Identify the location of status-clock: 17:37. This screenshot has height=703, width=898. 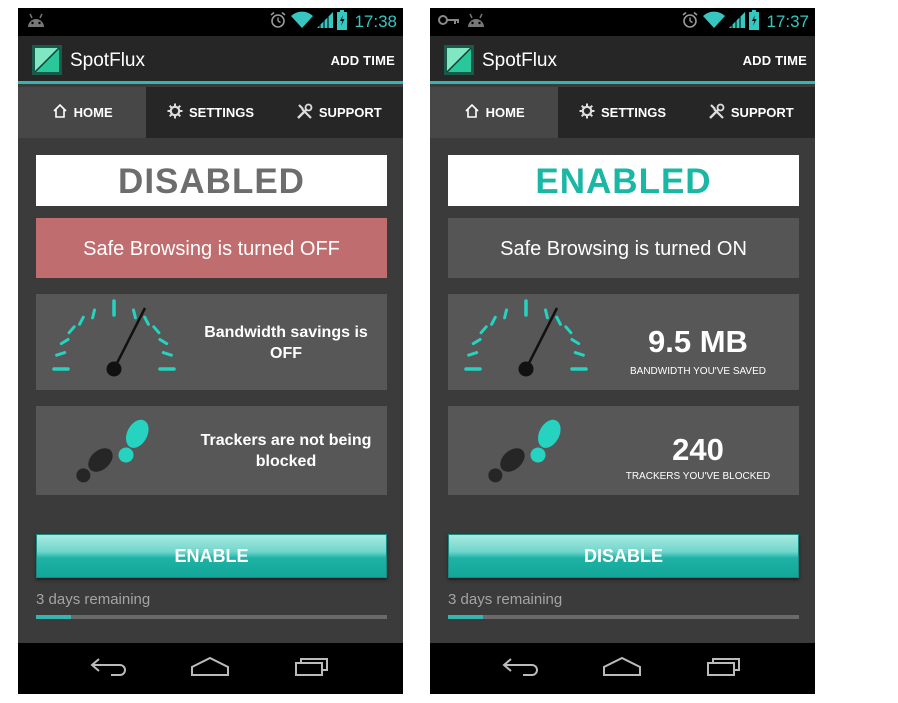
(787, 21).